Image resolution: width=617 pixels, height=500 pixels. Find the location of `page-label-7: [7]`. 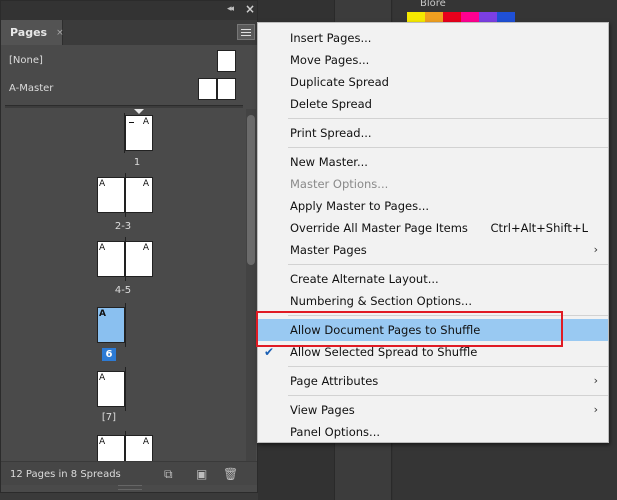

page-label-7: [7] is located at coordinates (109, 417).